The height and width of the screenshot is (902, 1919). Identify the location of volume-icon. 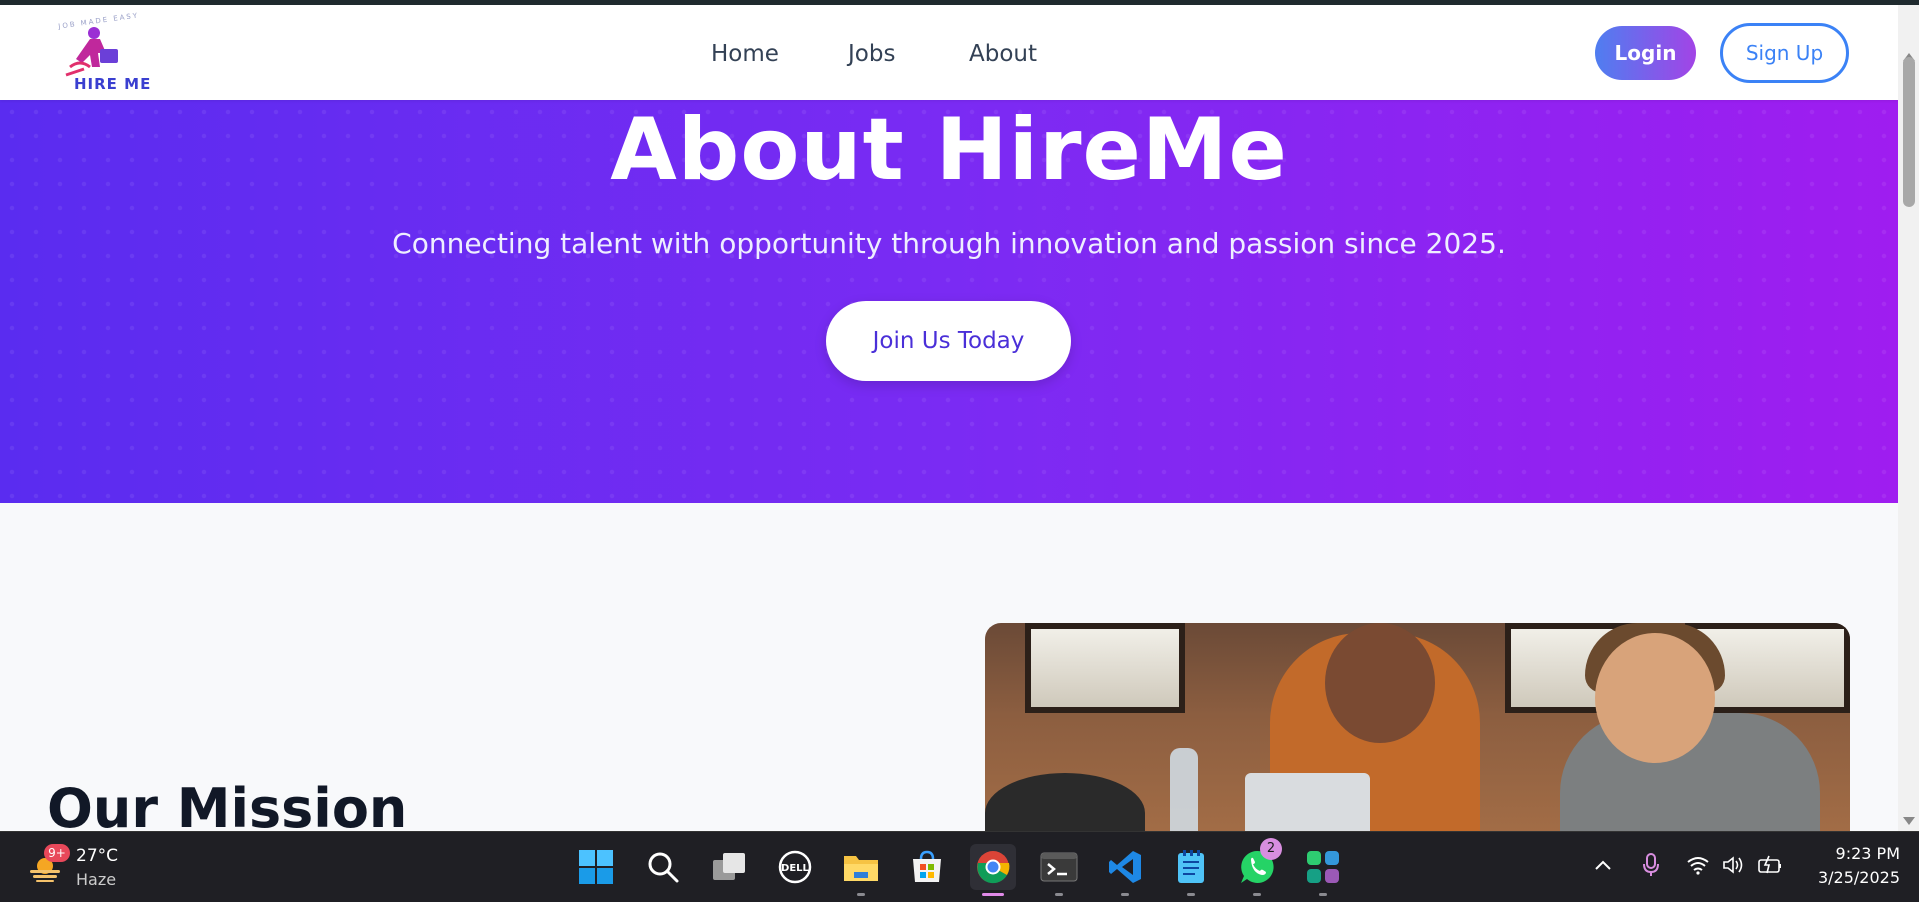
(1733, 865).